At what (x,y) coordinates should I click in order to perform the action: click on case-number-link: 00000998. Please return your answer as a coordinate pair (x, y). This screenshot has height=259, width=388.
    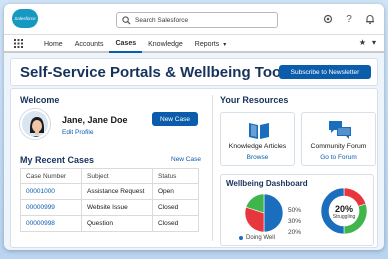
    Looking at the image, I should click on (51, 223).